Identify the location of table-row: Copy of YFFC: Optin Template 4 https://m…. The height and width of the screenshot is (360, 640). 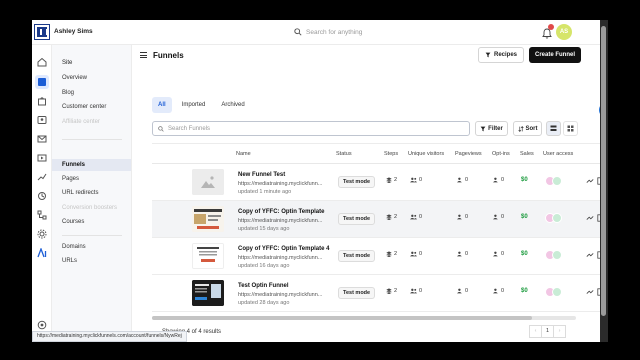
(376, 256).